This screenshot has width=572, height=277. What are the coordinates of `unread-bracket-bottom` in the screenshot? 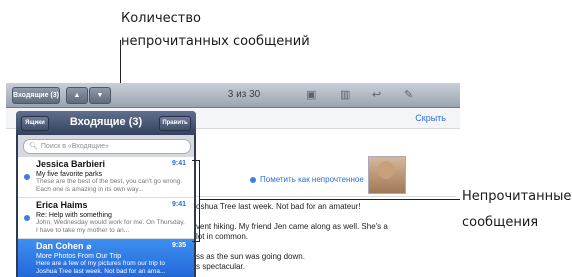 It's located at (196, 241).